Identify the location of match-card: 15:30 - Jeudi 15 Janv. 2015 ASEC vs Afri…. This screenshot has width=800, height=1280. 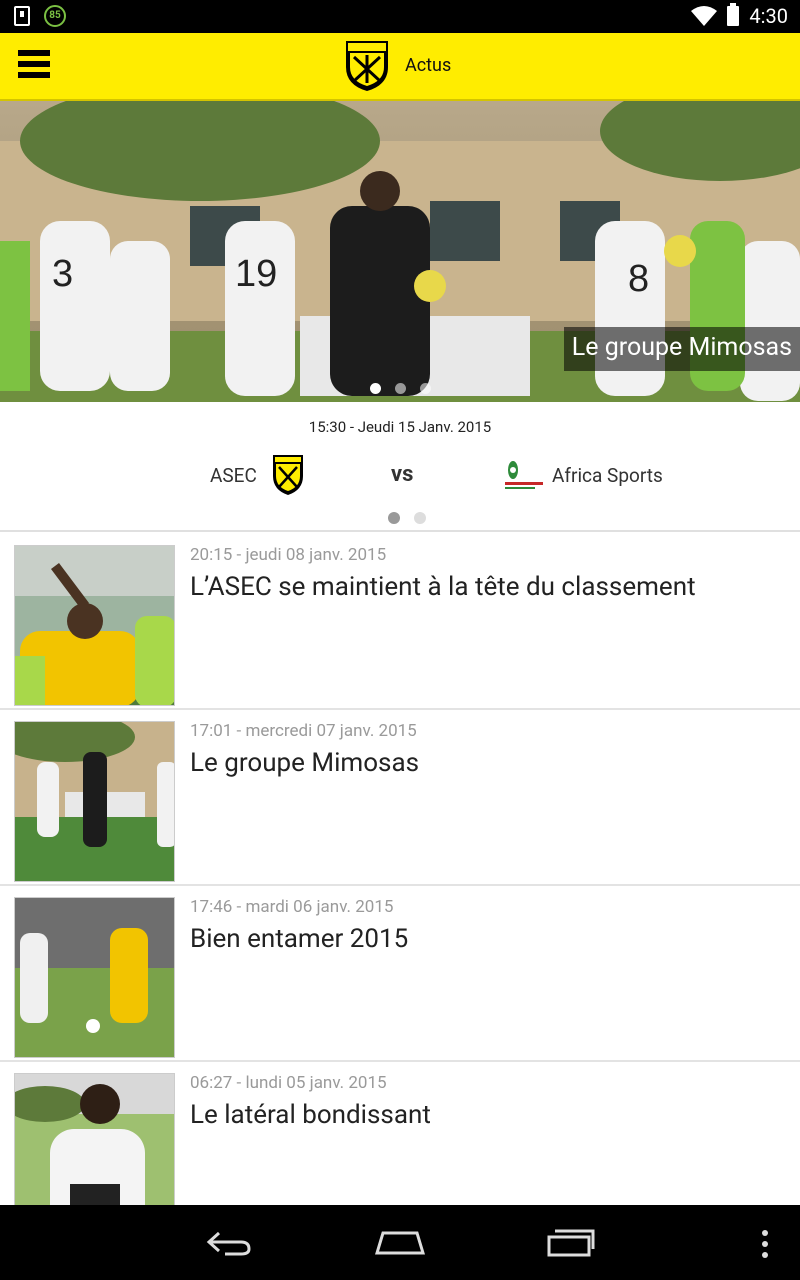
(400, 467).